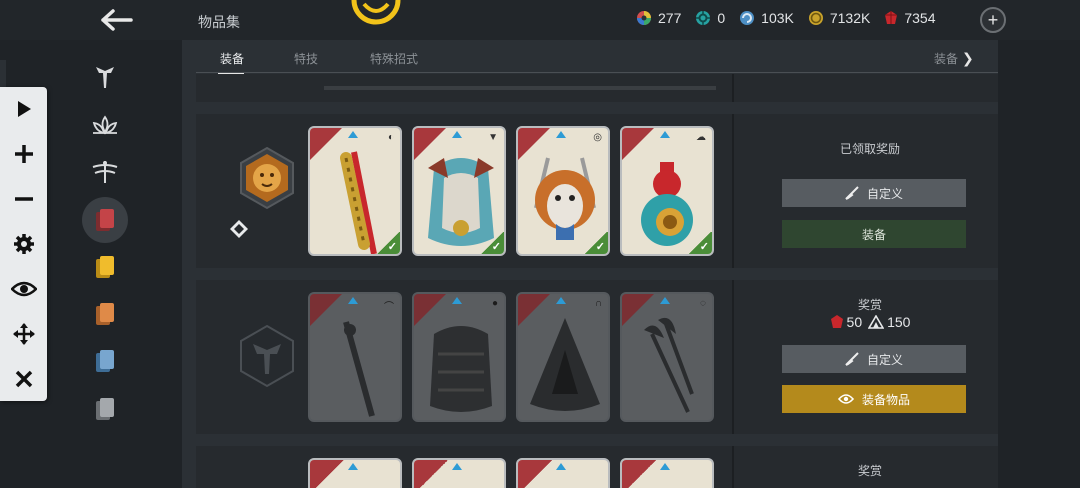 This screenshot has height=488, width=1080. I want to click on settings-button, so click(23, 244).